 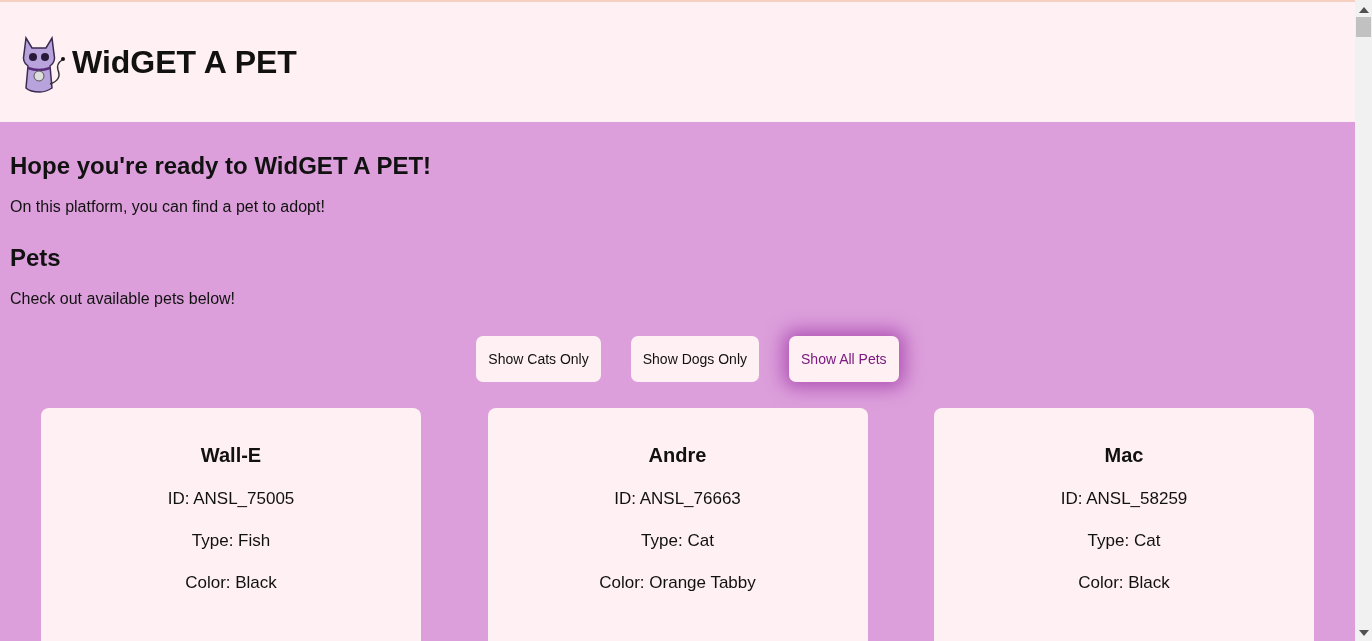 What do you see at coordinates (221, 166) in the screenshot?
I see `welcome-heading: Hope you're ready to WidGET A PET!` at bounding box center [221, 166].